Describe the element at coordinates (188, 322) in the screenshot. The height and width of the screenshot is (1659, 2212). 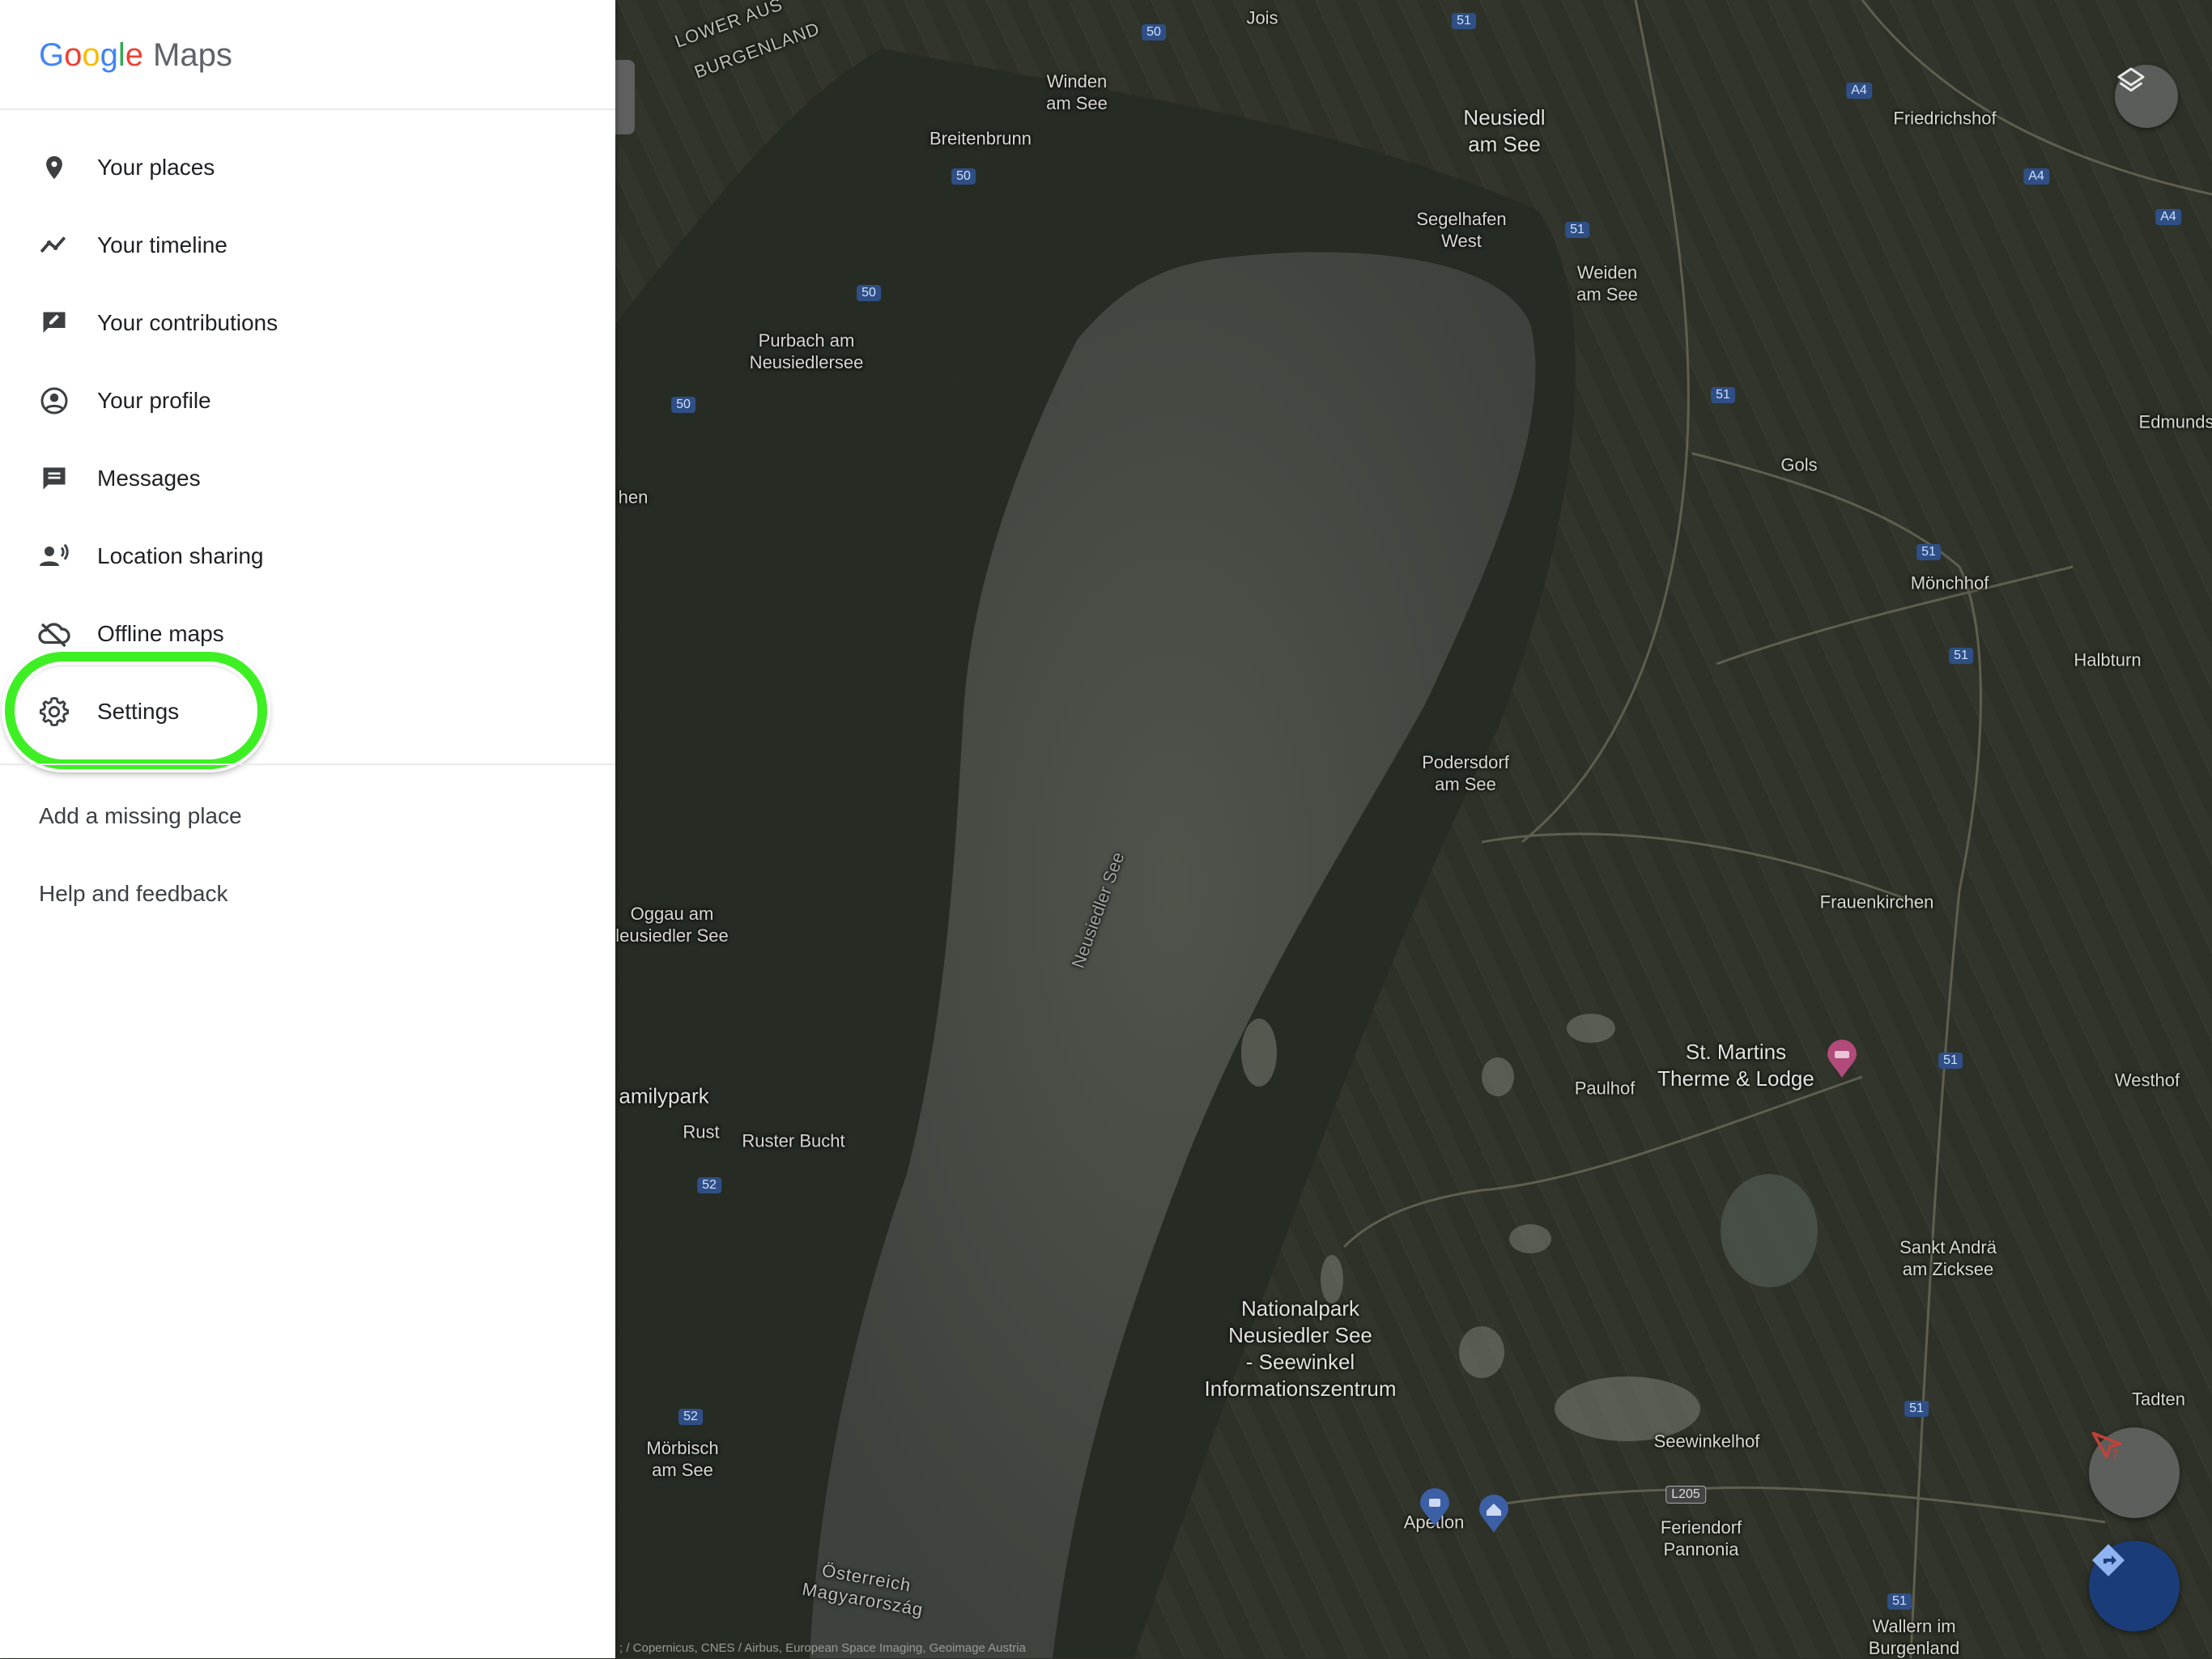
I see `menu-label: Your contributions` at that location.